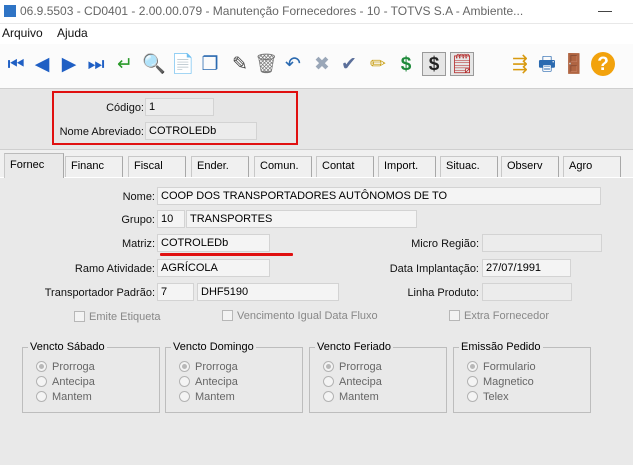  I want to click on micro-regiao-field, so click(542, 243).